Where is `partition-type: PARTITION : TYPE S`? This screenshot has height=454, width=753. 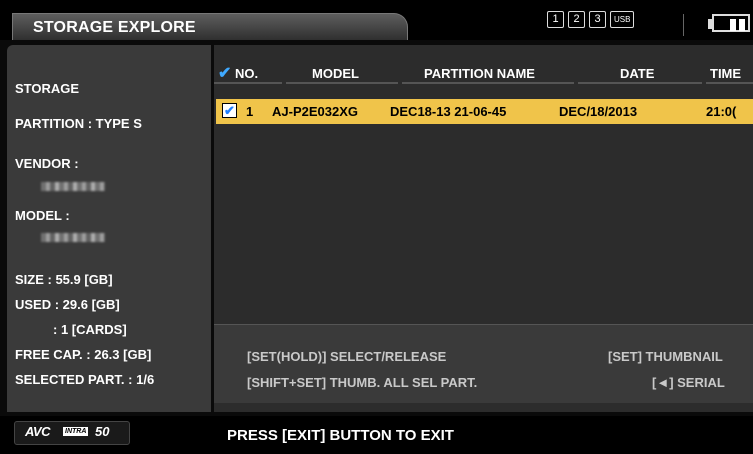 partition-type: PARTITION : TYPE S is located at coordinates (78, 123).